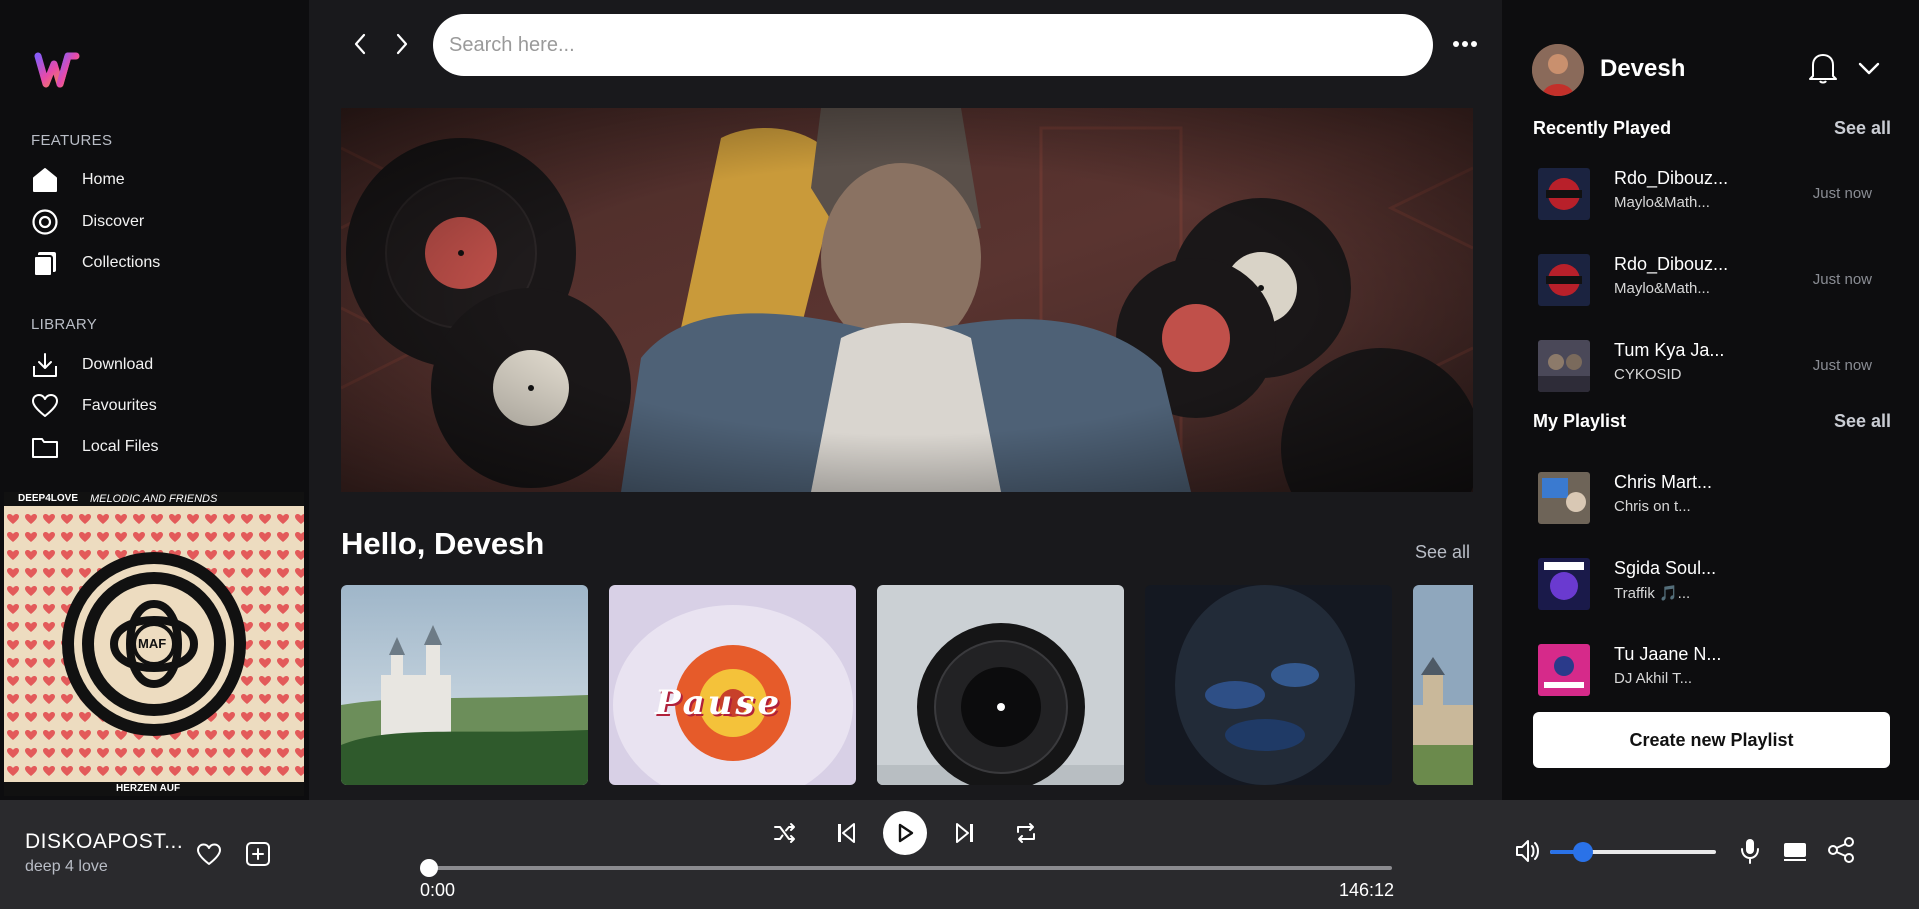 The image size is (1919, 909). I want to click on next-button, so click(965, 833).